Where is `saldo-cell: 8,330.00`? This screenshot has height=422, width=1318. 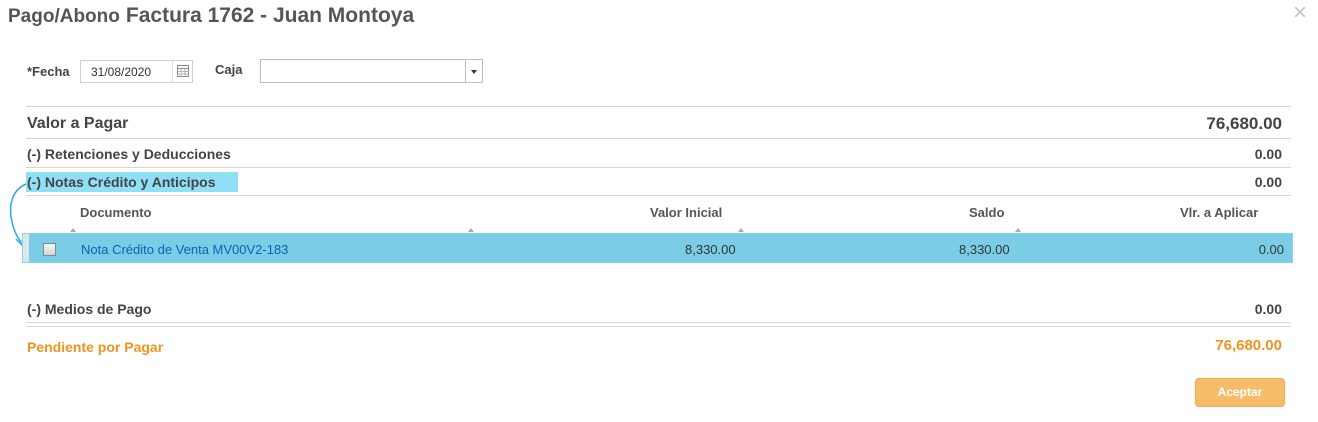 saldo-cell: 8,330.00 is located at coordinates (984, 249).